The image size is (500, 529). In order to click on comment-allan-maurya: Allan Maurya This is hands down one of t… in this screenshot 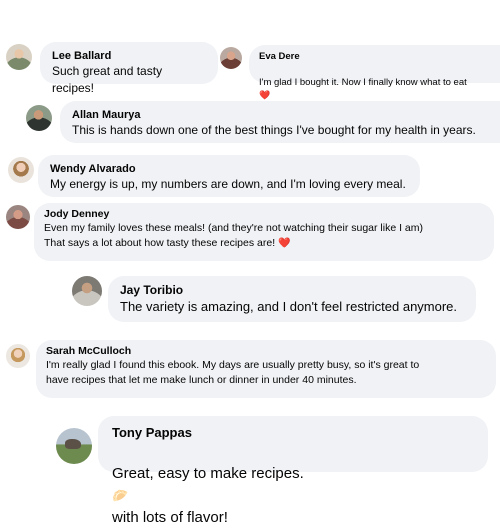, I will do `click(263, 122)`.